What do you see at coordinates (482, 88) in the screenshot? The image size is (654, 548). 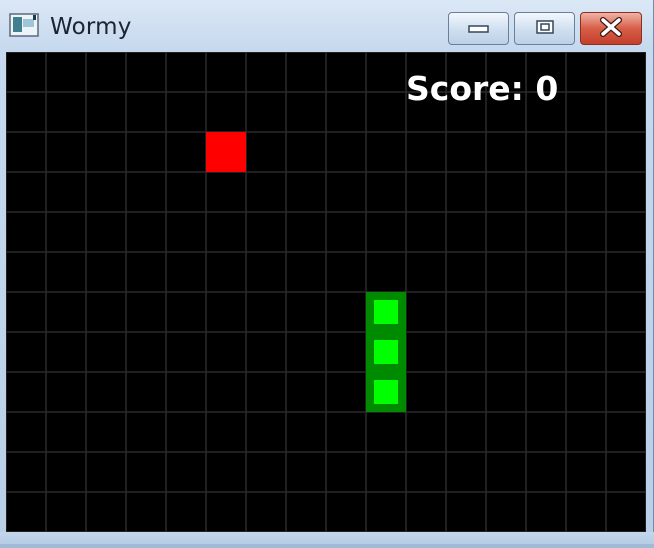 I see `score-display: Score: 0` at bounding box center [482, 88].